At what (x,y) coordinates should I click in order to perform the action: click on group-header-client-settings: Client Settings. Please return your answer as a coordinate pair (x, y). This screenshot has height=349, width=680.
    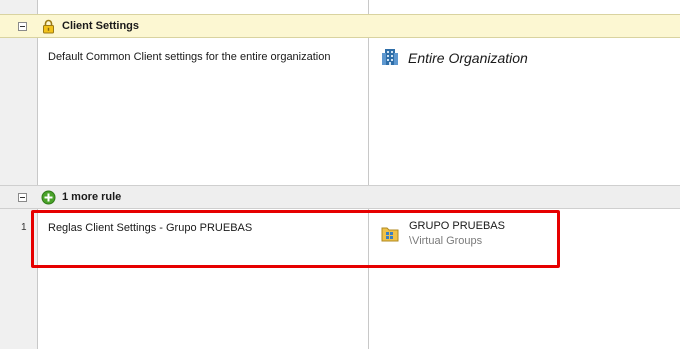
    Looking at the image, I should click on (340, 26).